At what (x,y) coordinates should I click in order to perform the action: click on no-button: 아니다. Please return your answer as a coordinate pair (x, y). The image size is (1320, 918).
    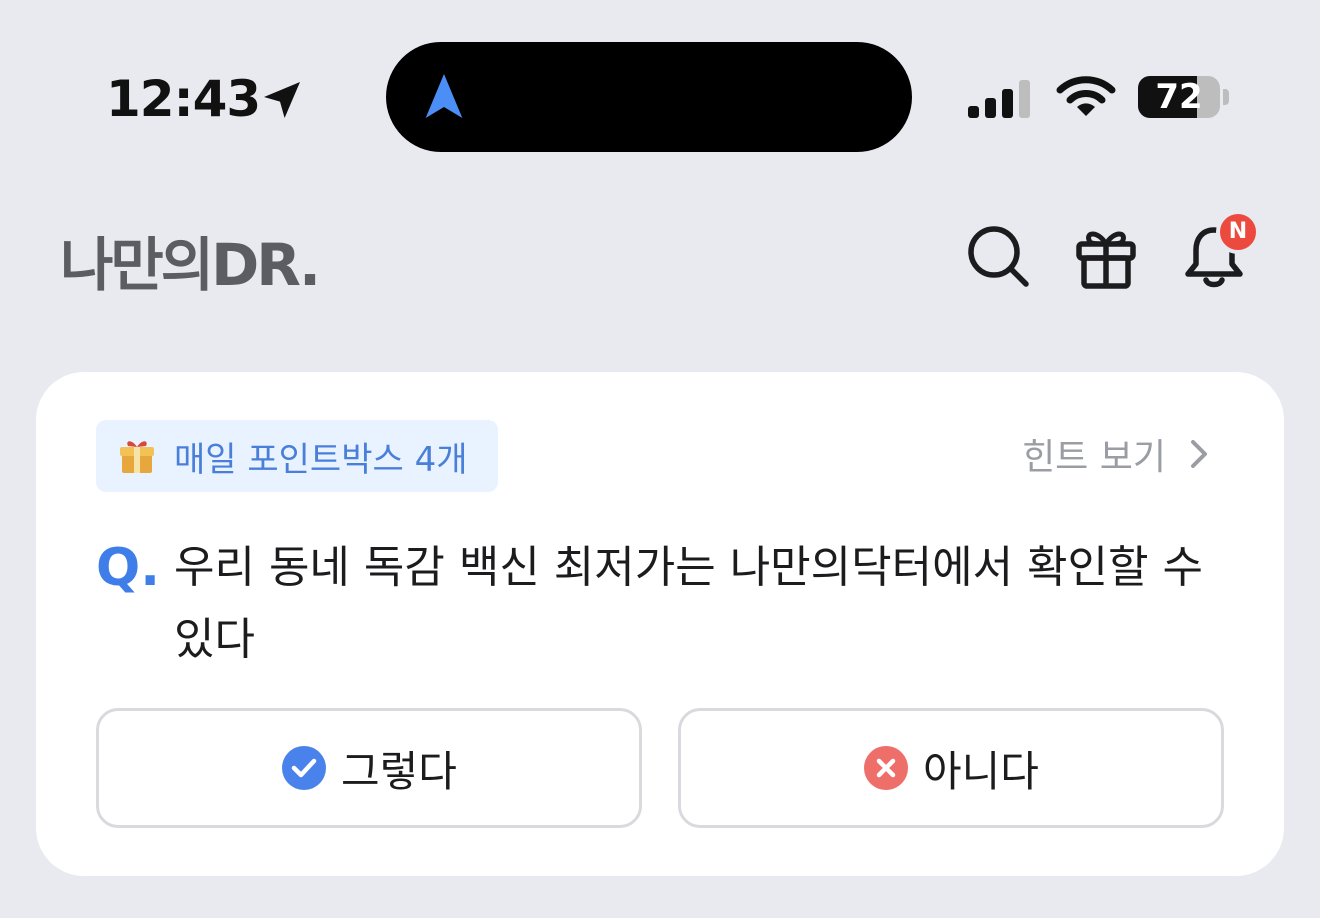
    Looking at the image, I should click on (951, 768).